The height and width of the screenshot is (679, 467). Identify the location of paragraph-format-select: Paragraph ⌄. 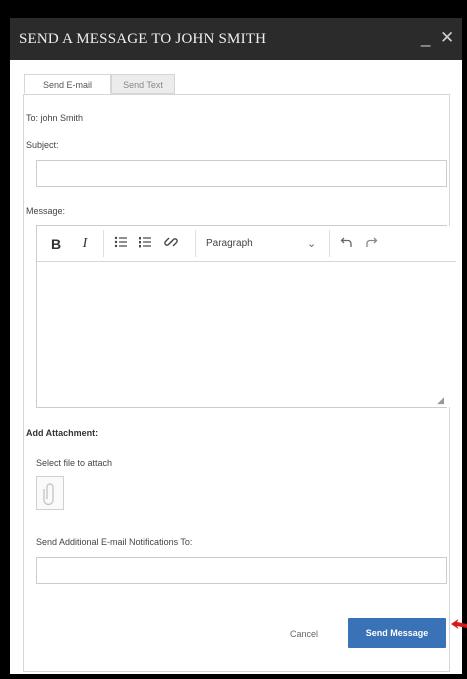
(265, 244).